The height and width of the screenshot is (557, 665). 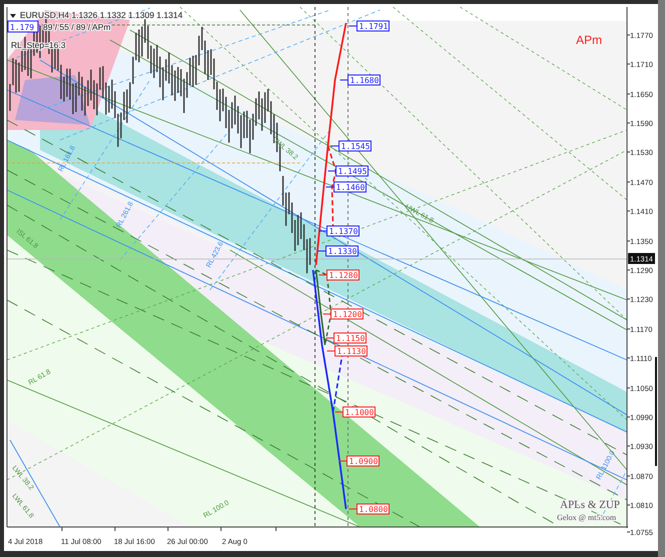 I want to click on dropdown-icon, so click(x=13, y=16).